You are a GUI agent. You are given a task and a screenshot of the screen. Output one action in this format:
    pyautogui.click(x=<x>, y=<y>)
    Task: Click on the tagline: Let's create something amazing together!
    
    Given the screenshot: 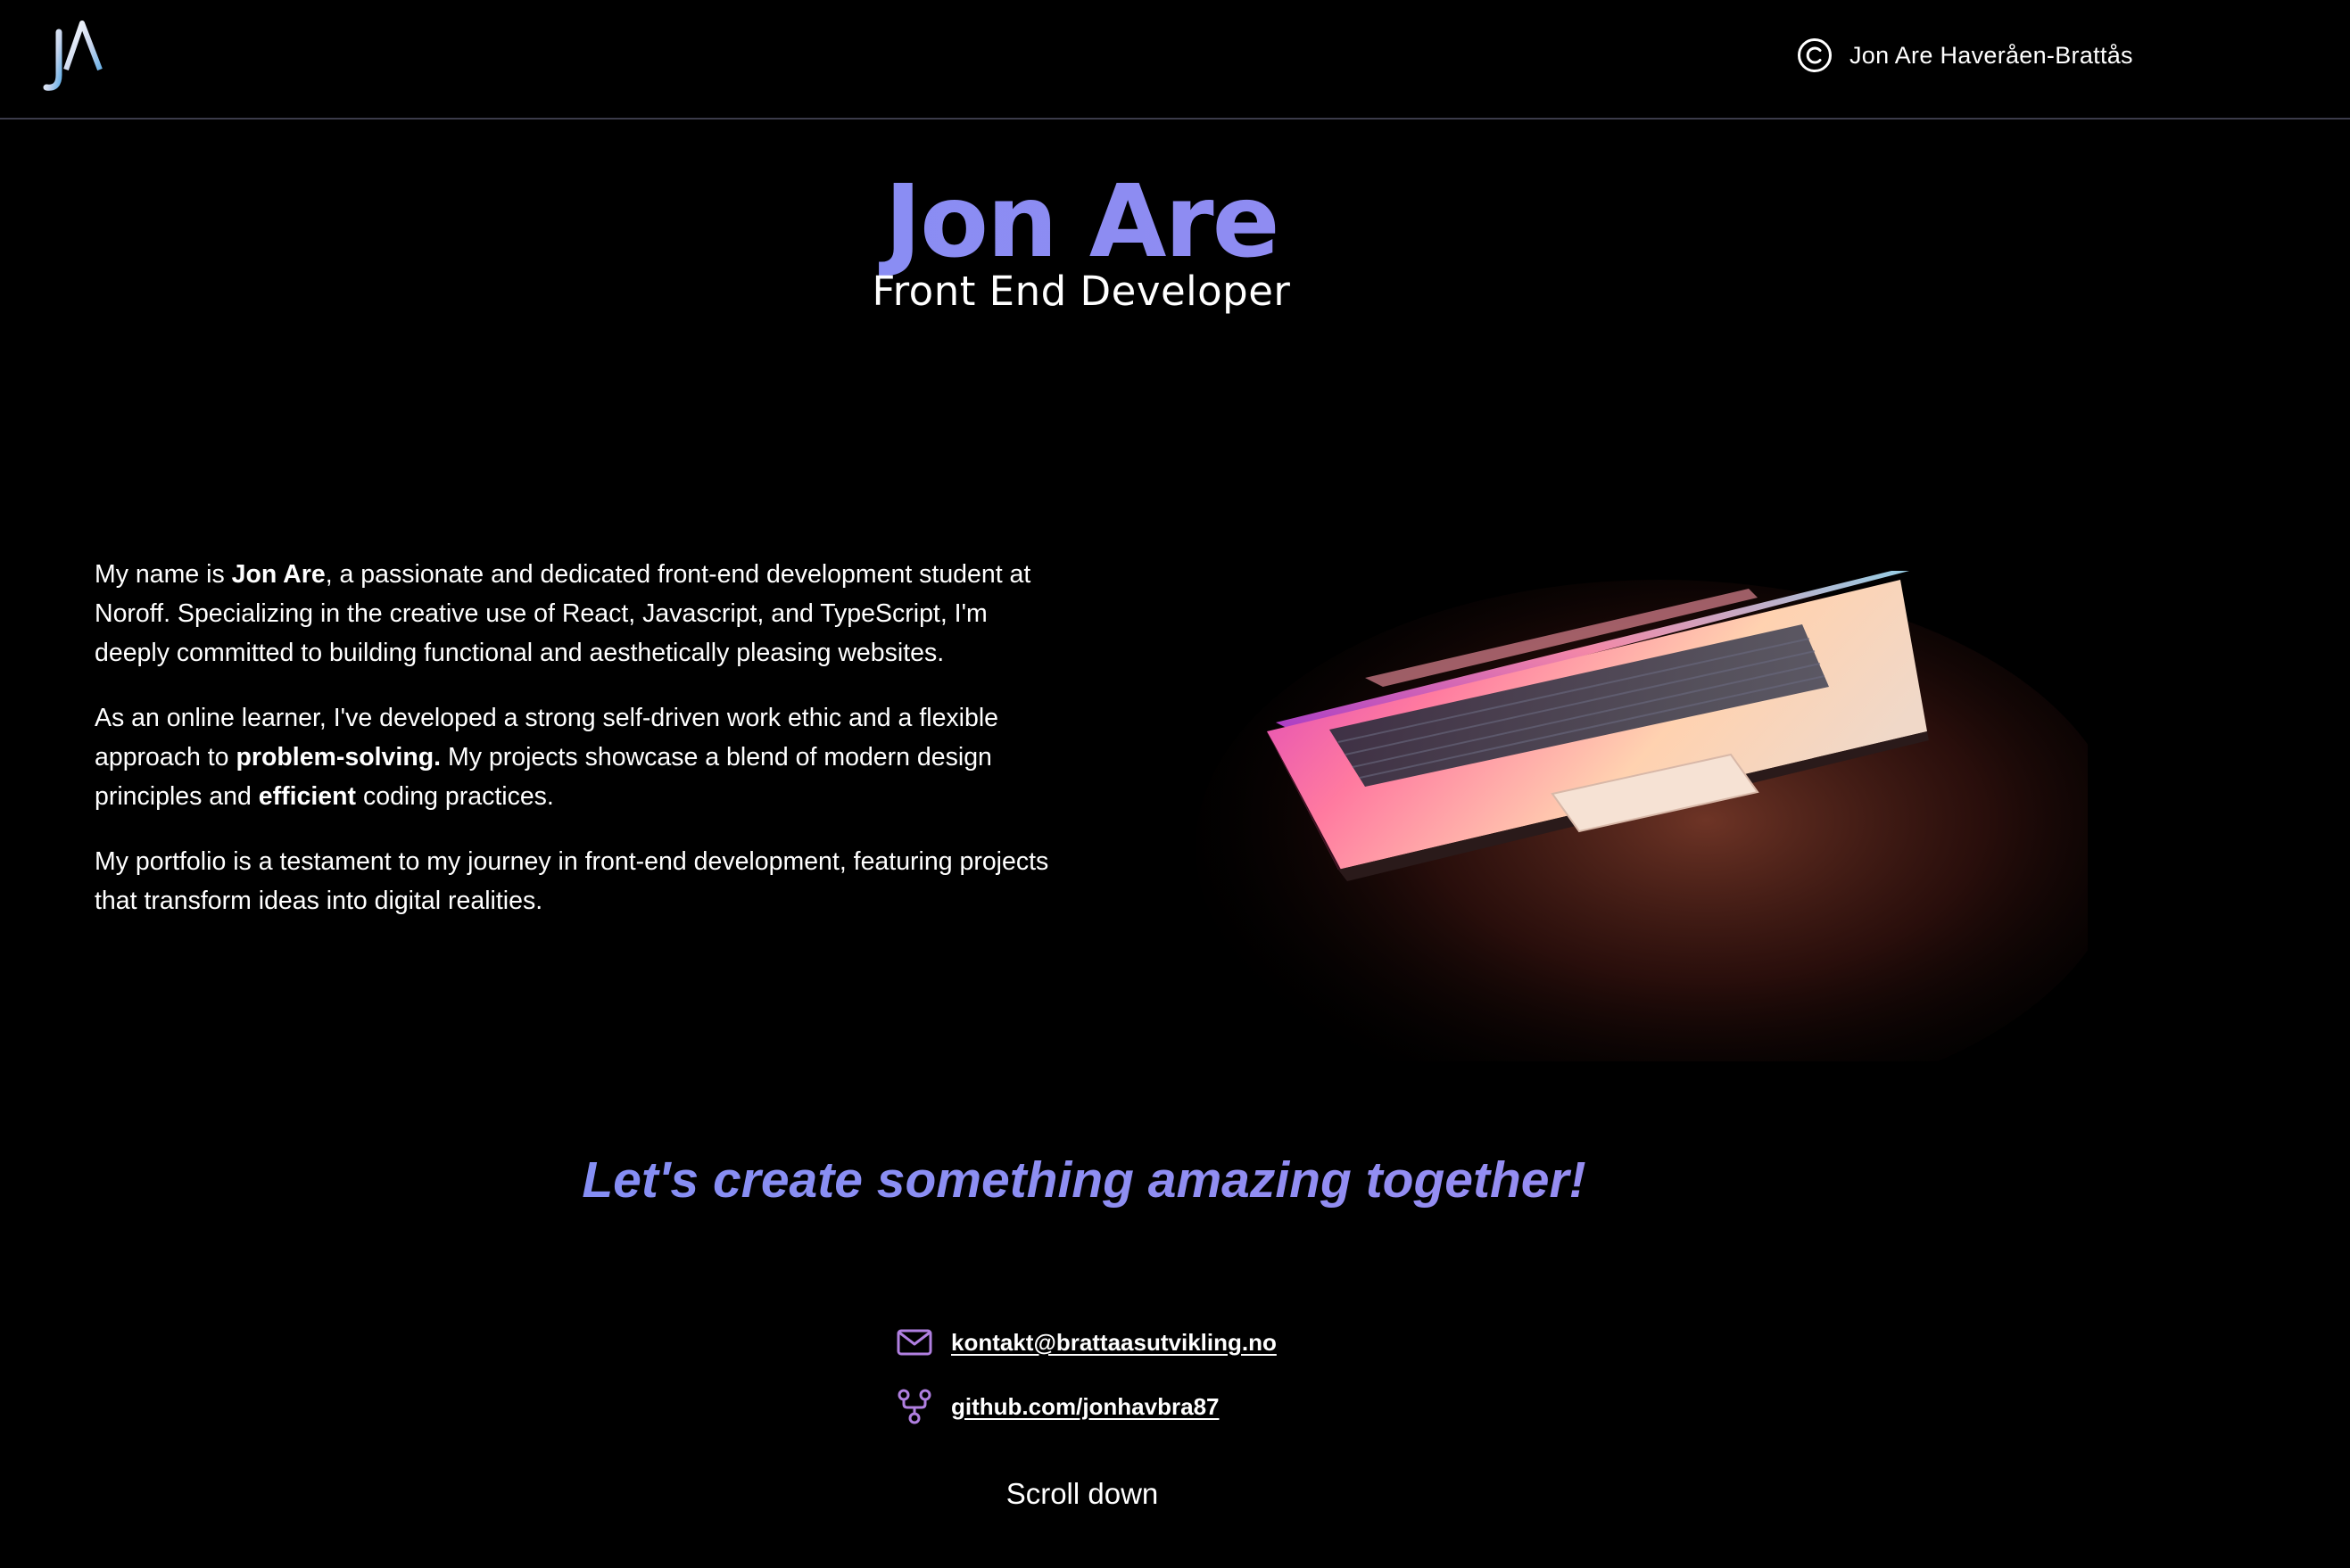 What is the action you would take?
    pyautogui.click(x=1084, y=1180)
    